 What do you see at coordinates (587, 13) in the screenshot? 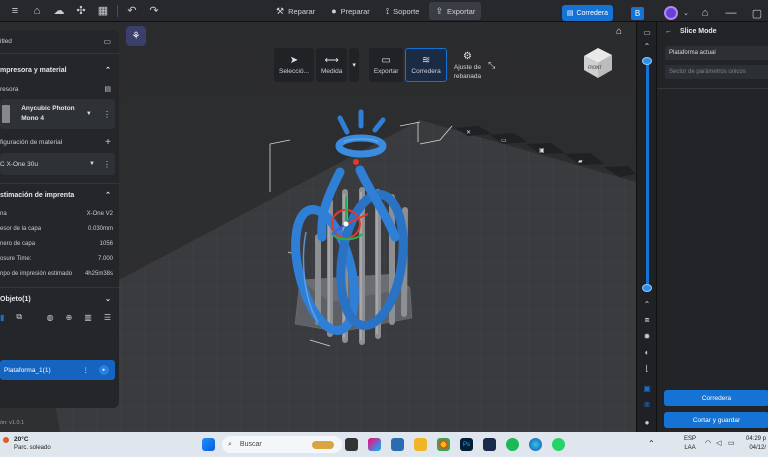
I see `slicer-button: ▤ Corredera` at bounding box center [587, 13].